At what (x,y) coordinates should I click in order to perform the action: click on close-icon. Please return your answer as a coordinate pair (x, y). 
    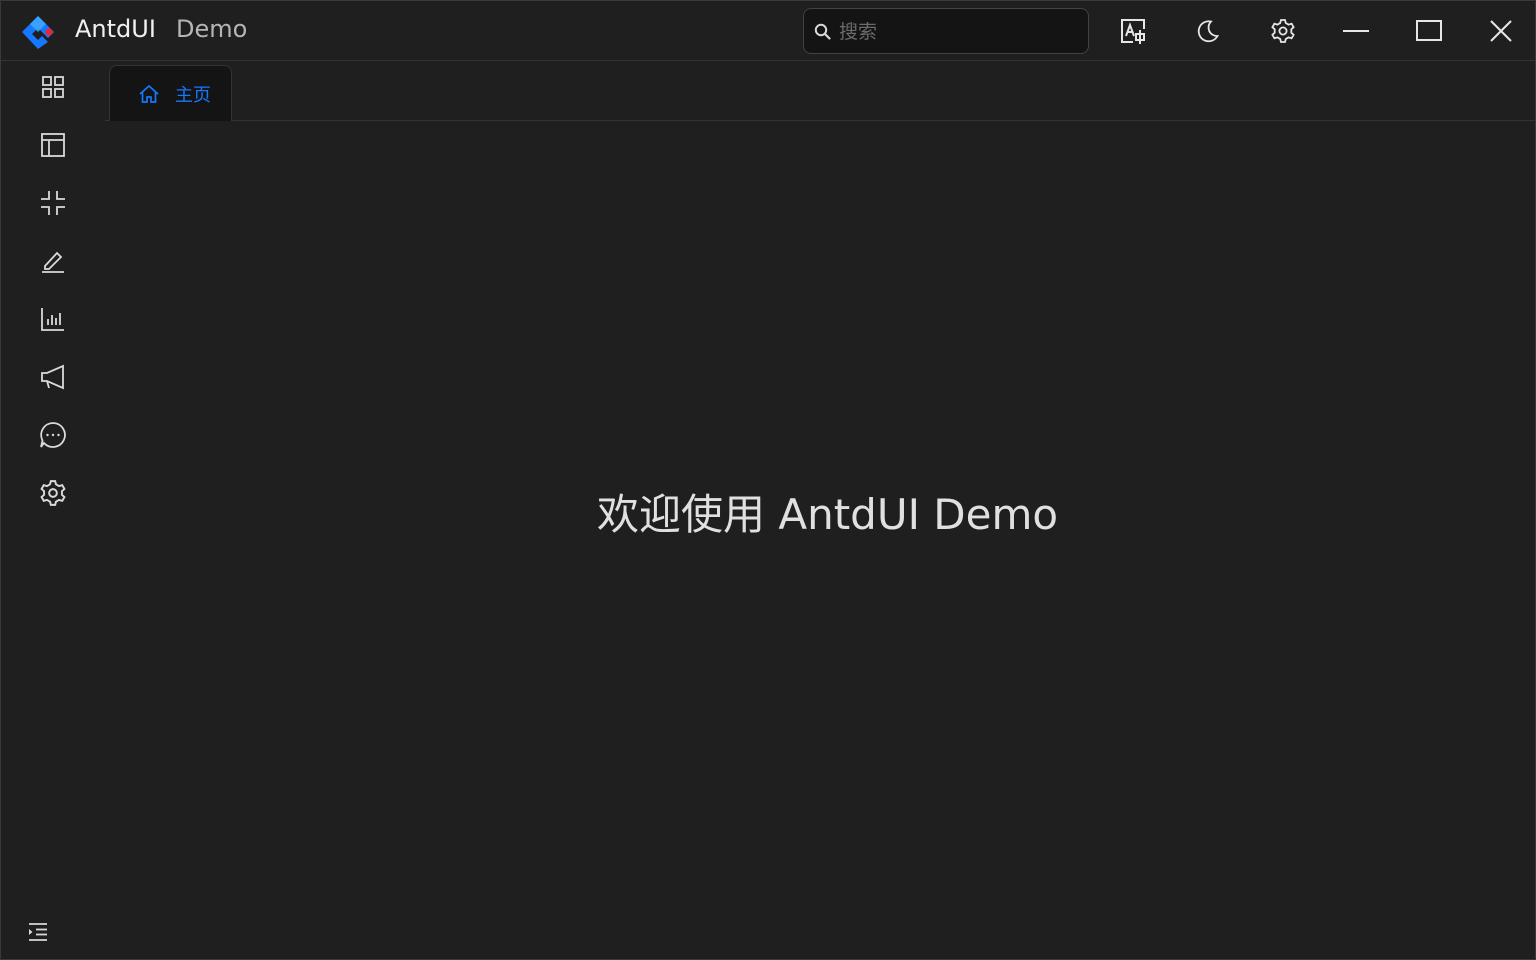
    Looking at the image, I should click on (1501, 31).